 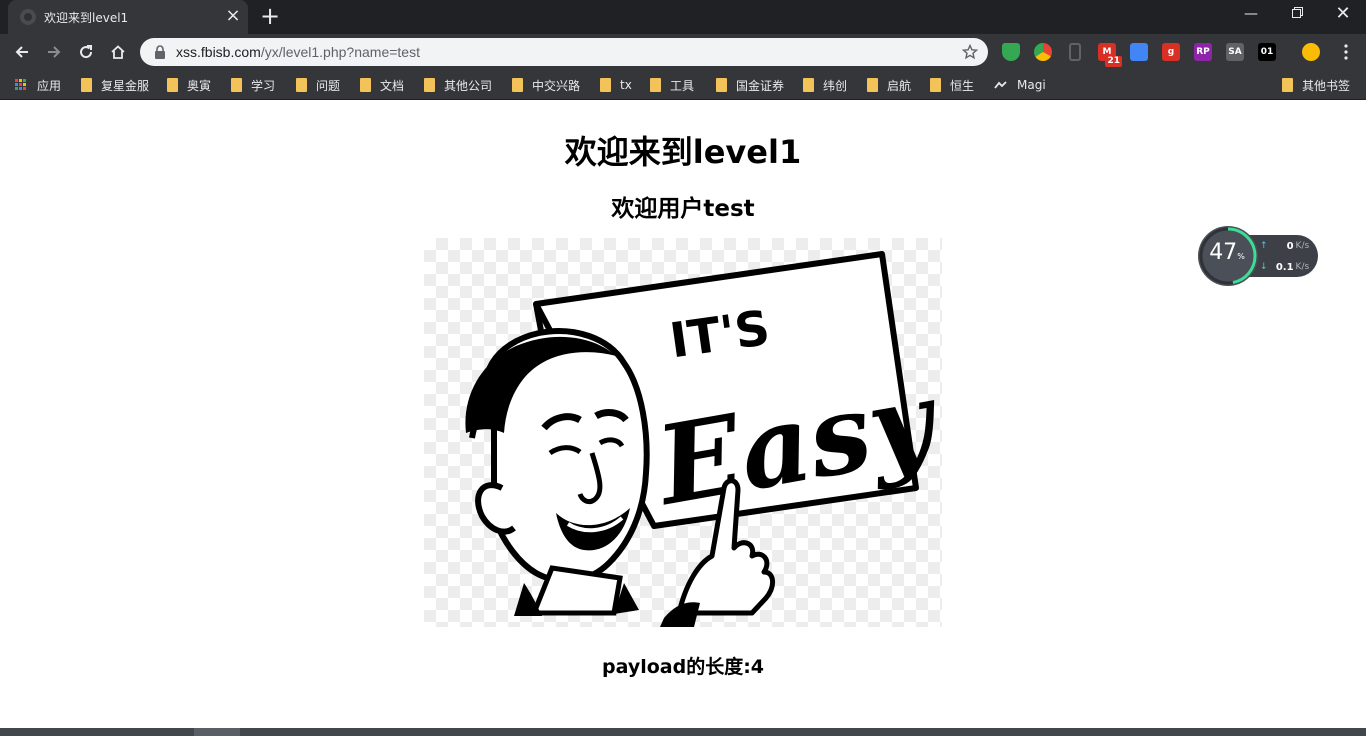 I want to click on minimize-button: —, so click(x=1251, y=15).